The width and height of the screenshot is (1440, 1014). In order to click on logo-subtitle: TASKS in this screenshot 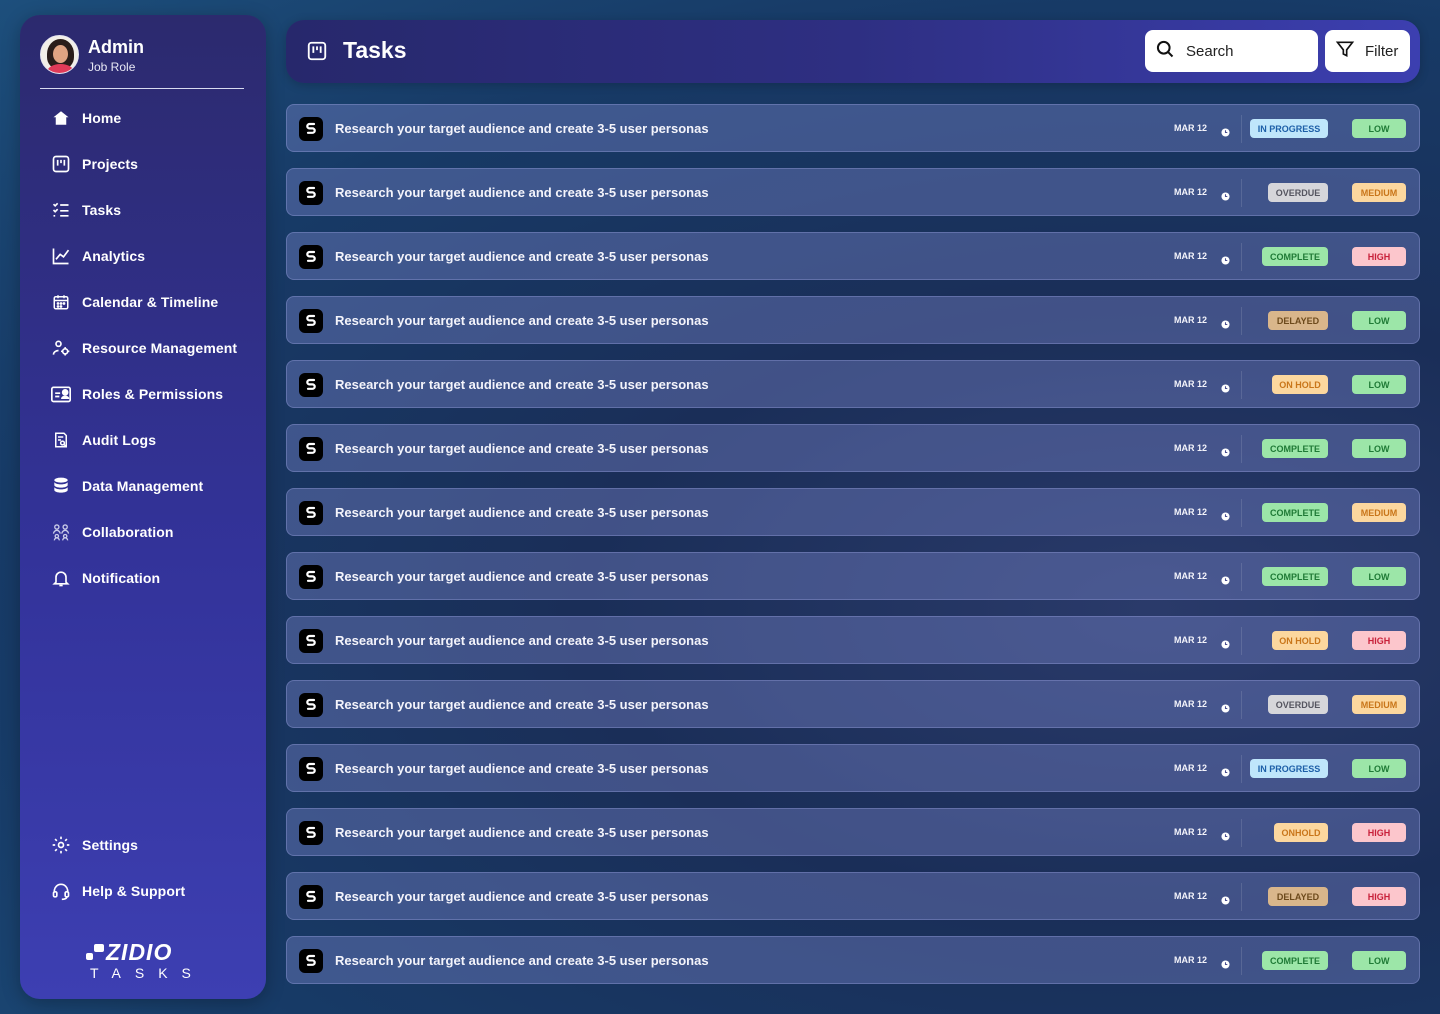, I will do `click(147, 973)`.